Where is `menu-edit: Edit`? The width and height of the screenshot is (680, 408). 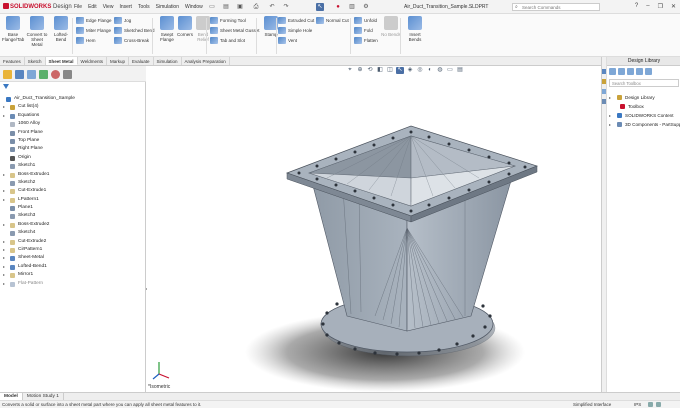
menu-edit: Edit is located at coordinates (92, 7).